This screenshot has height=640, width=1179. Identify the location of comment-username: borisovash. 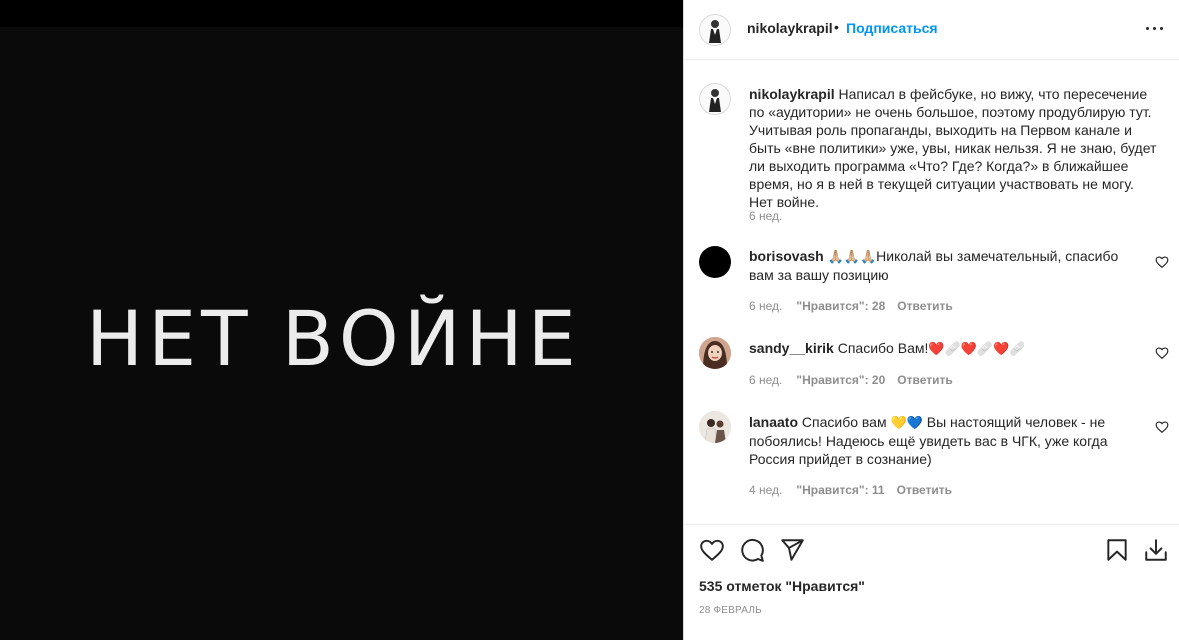
(786, 256).